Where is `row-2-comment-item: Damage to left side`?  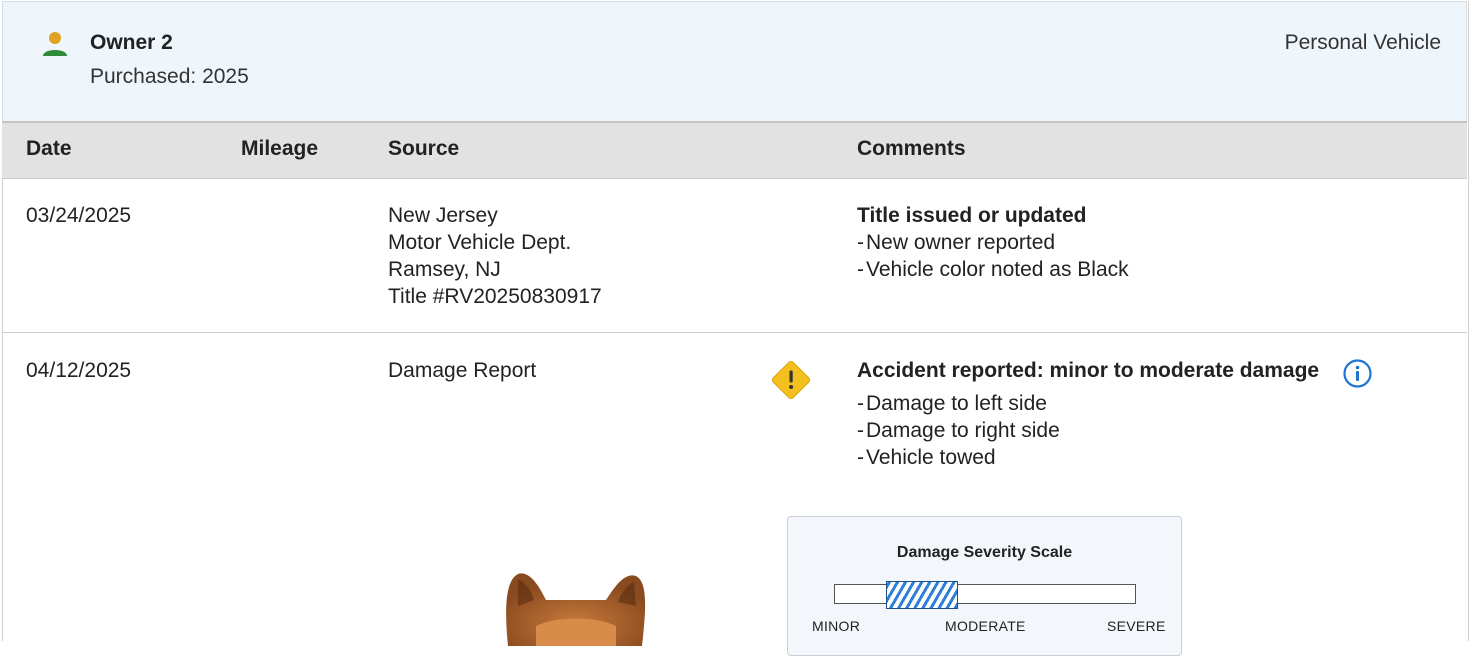
row-2-comment-item: Damage to left side is located at coordinates (1088, 403).